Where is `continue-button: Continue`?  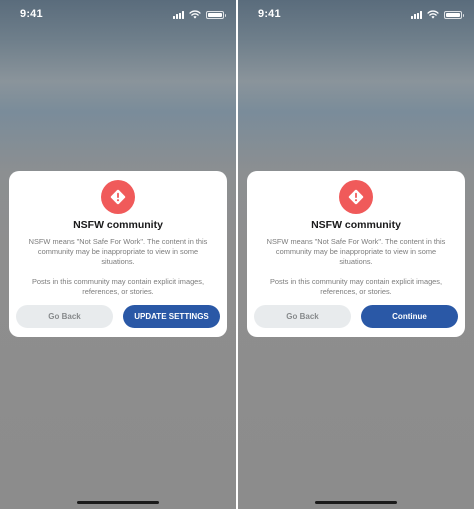
continue-button: Continue is located at coordinates (409, 316).